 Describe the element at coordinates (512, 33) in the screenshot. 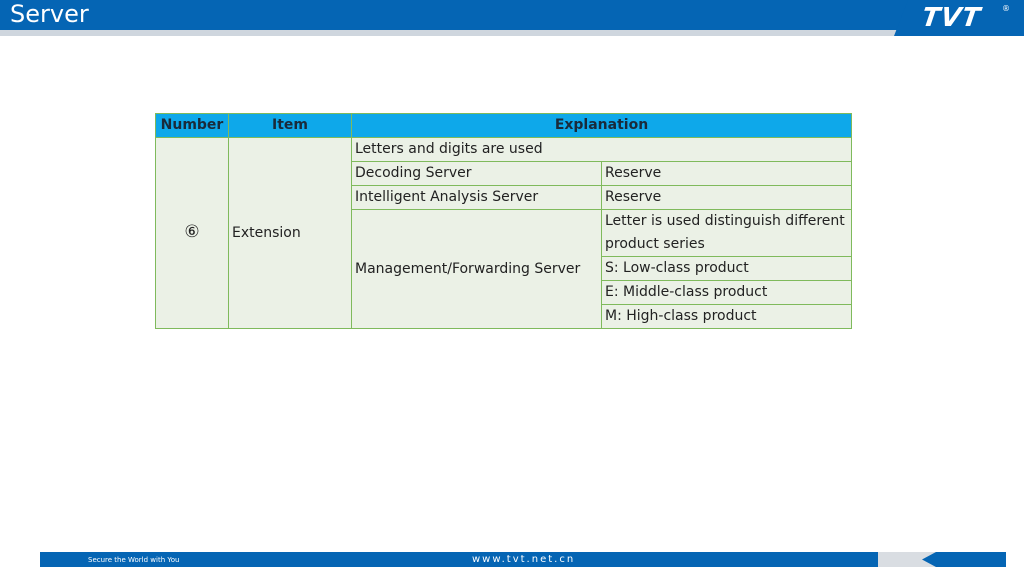

I see `header-stripe` at that location.